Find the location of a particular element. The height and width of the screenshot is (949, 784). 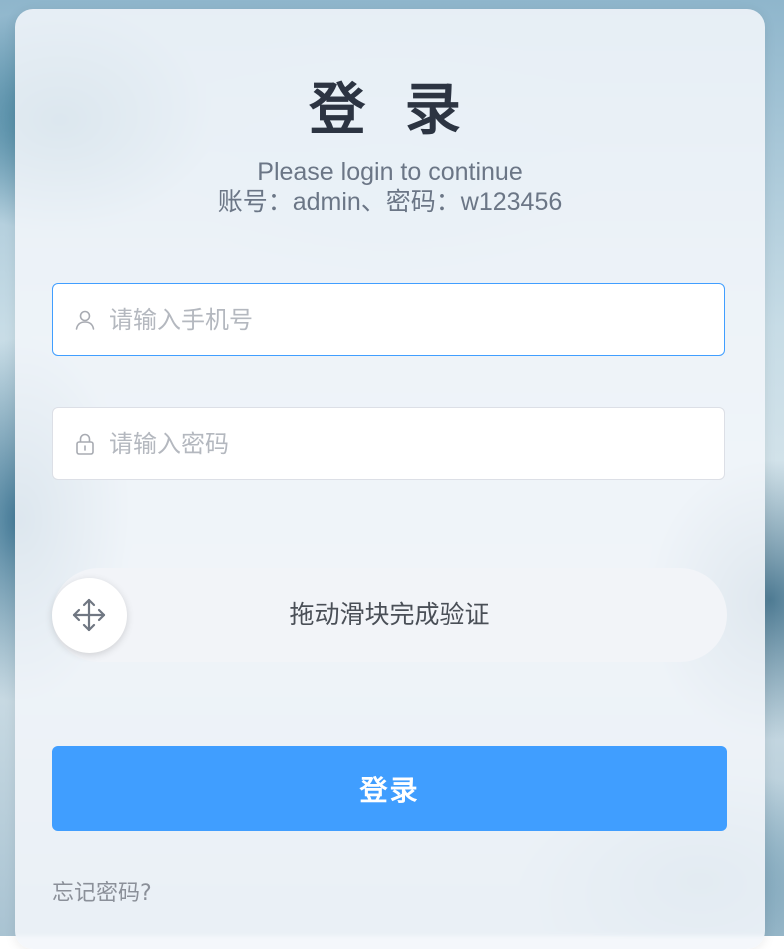

slider-handle is located at coordinates (89, 615).